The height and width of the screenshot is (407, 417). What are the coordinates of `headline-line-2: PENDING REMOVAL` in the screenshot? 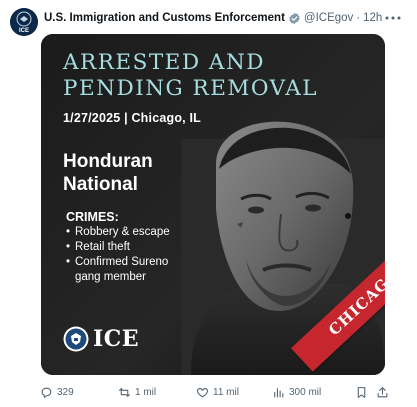 It's located at (191, 88).